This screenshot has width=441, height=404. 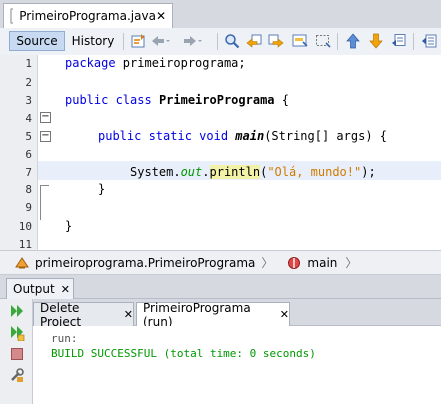 What do you see at coordinates (28, 63) in the screenshot?
I see `line-number: 1` at bounding box center [28, 63].